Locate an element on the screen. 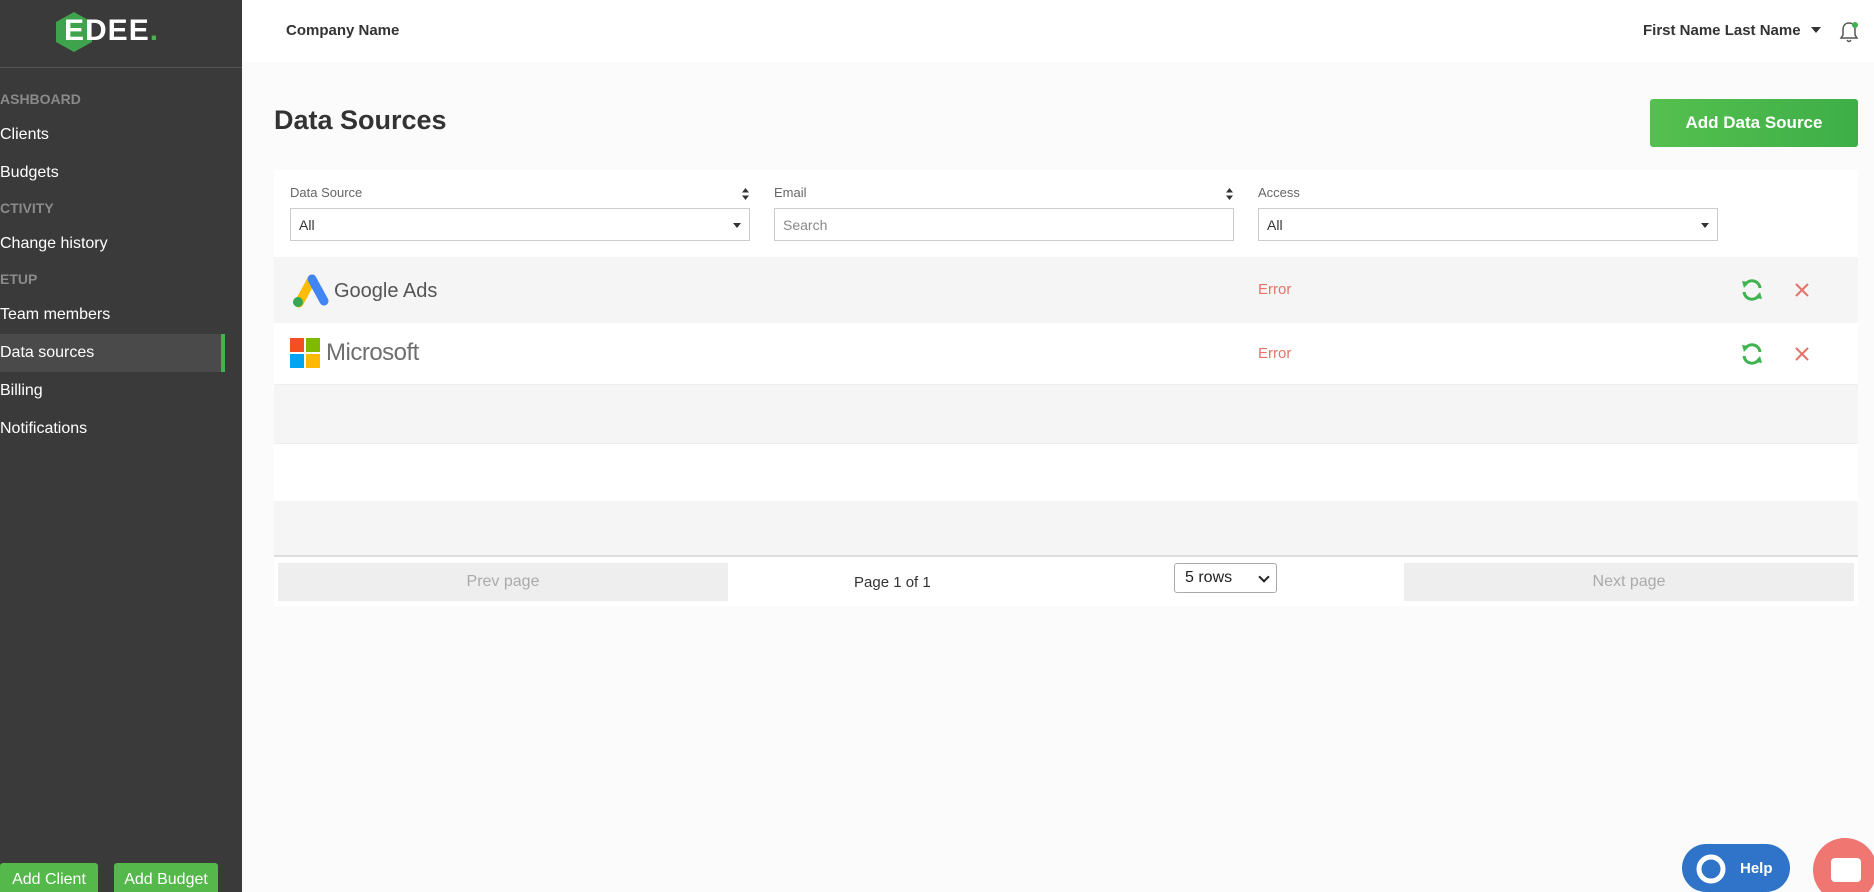 The width and height of the screenshot is (1874, 892). topbar: Company Name First Name Last Name is located at coordinates (1058, 31).